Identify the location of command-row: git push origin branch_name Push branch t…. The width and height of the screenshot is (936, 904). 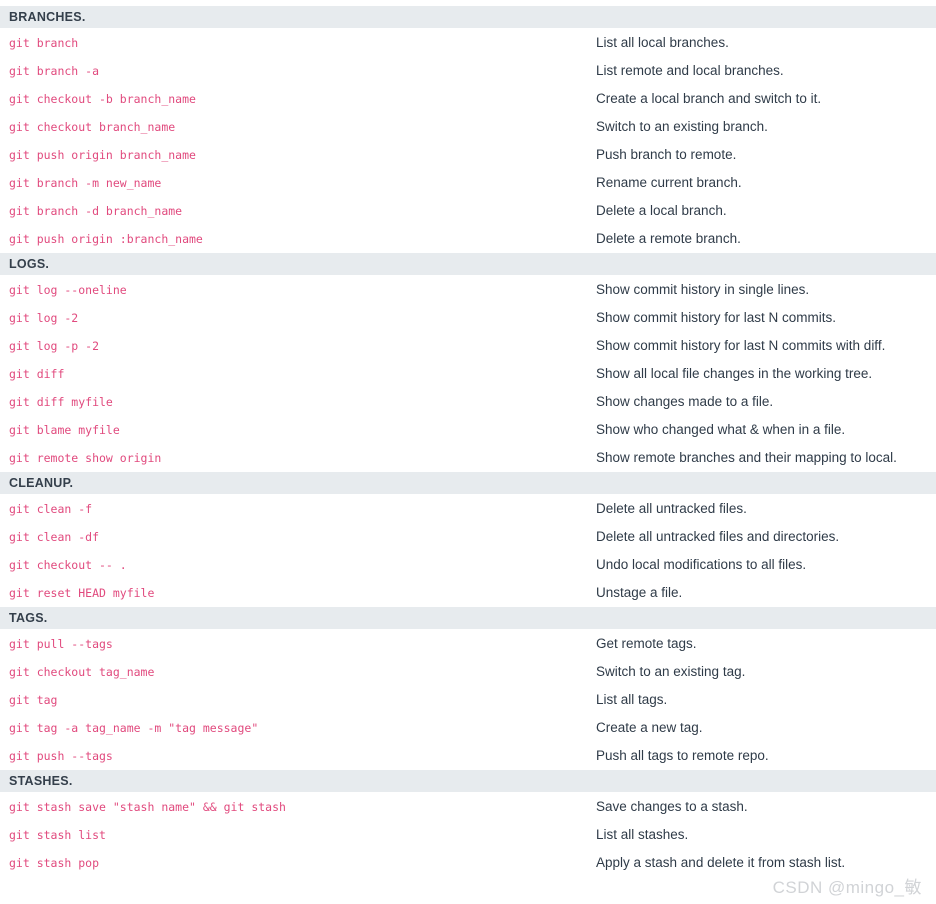
(468, 155).